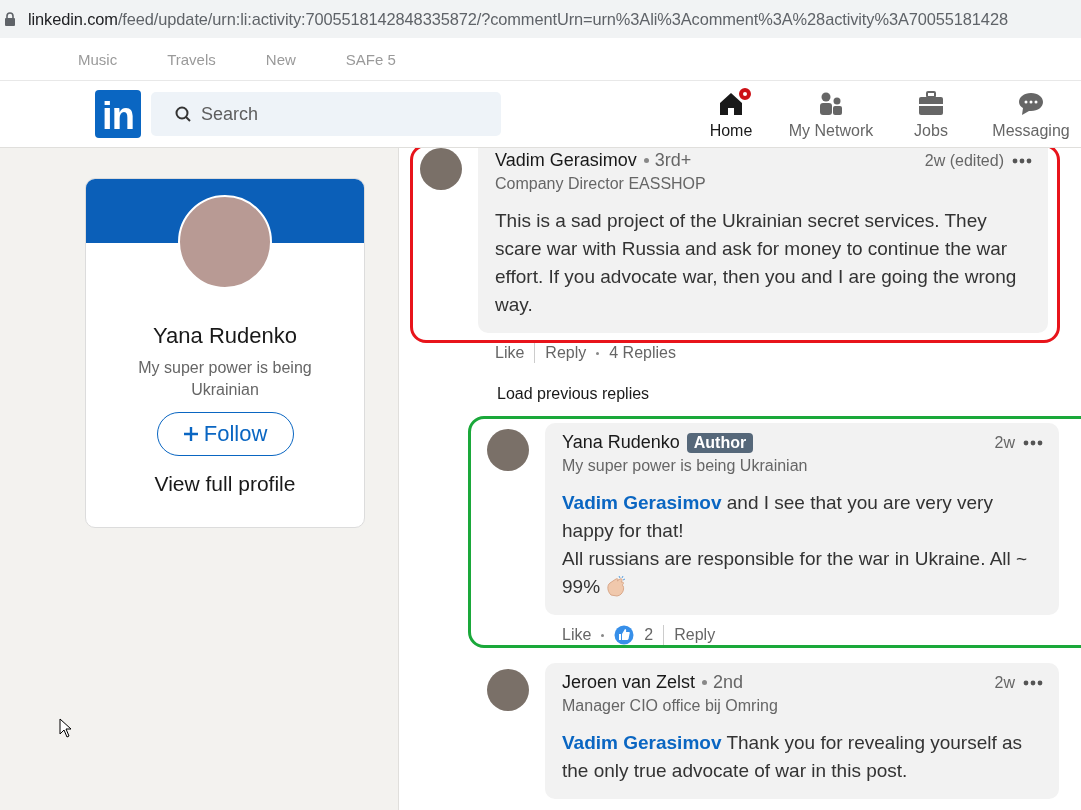 Image resolution: width=1081 pixels, height=810 pixels. I want to click on author-badge: Author, so click(720, 442).